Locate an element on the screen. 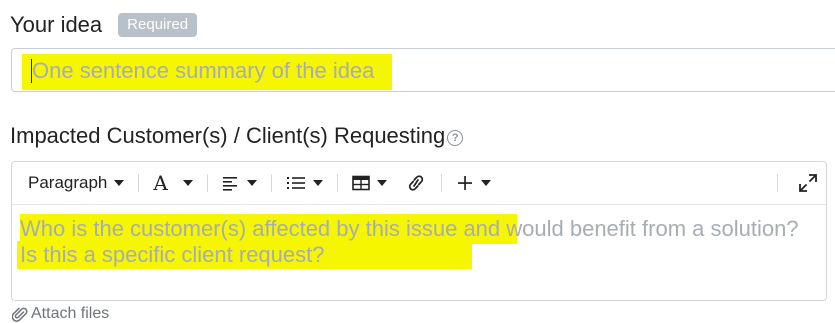 Image resolution: width=835 pixels, height=323 pixels. expand-button is located at coordinates (808, 185).